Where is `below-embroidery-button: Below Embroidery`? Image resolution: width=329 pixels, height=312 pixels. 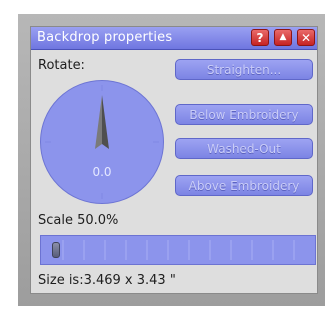
below-embroidery-button: Below Embroidery is located at coordinates (244, 114).